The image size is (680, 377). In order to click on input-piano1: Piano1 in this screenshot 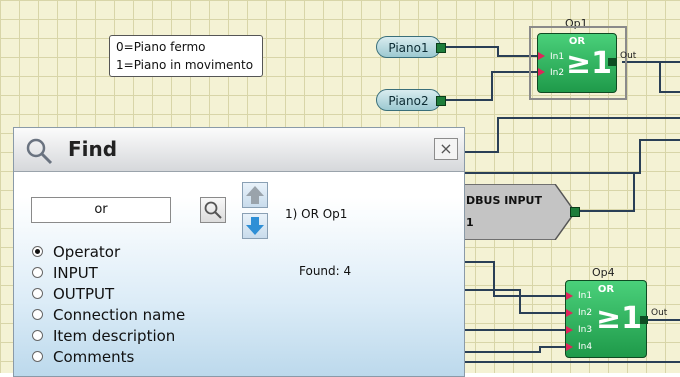, I will do `click(411, 47)`.